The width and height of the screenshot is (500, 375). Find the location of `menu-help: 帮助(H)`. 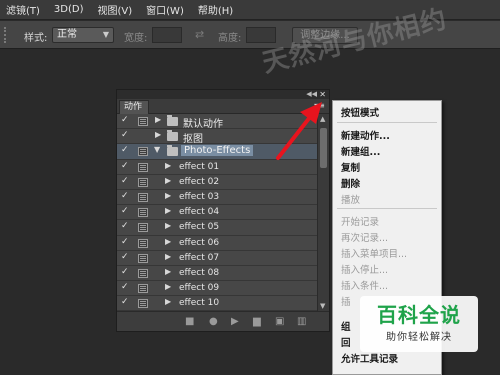

menu-help: 帮助(H) is located at coordinates (215, 9).